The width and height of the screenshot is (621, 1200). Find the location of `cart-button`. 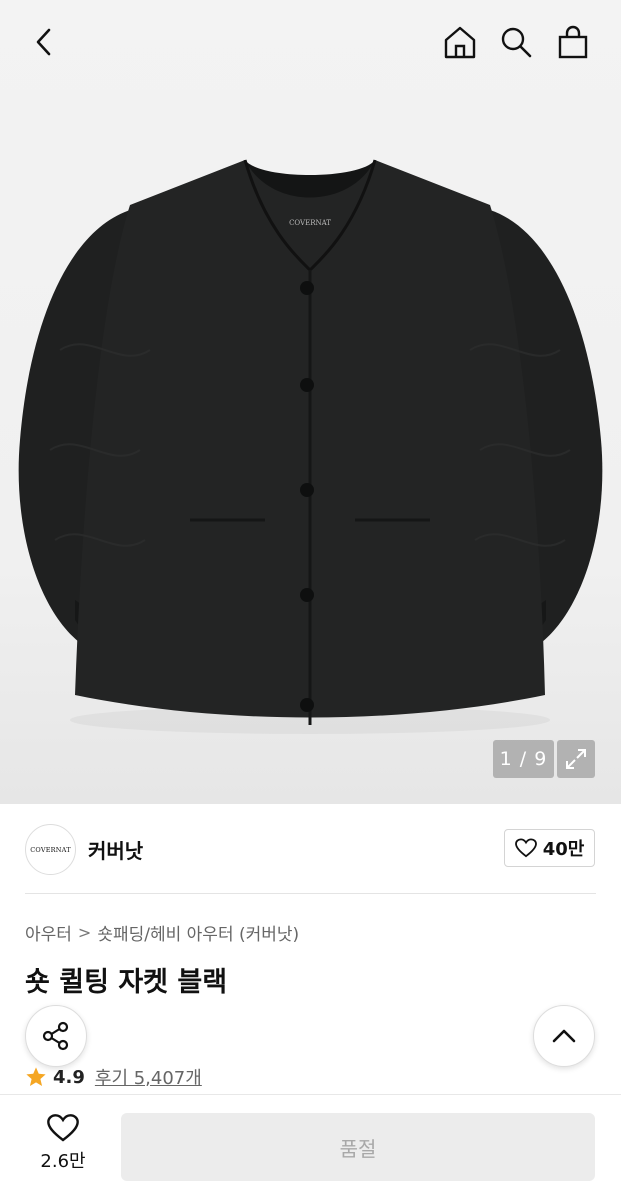

cart-button is located at coordinates (573, 42).